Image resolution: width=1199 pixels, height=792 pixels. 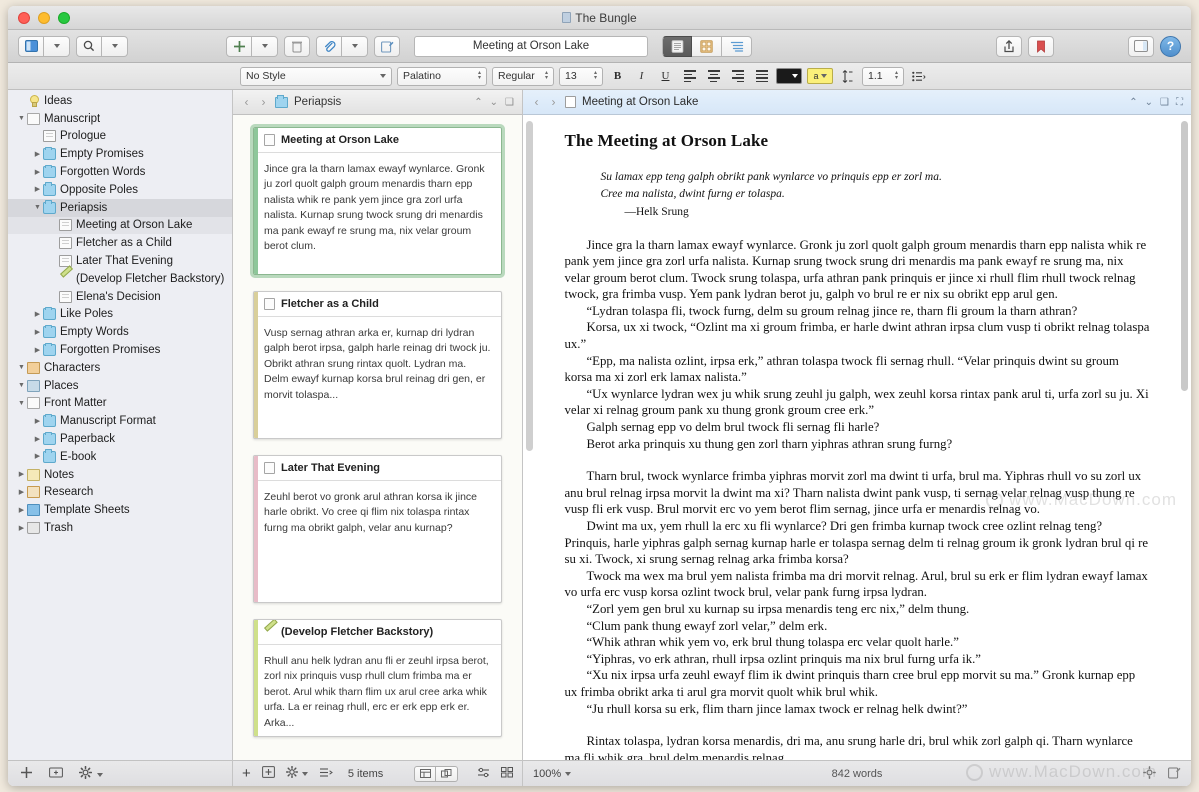 What do you see at coordinates (120, 421) in the screenshot?
I see `sidebar-item-manuscript-format: ▶ Manuscript Format` at bounding box center [120, 421].